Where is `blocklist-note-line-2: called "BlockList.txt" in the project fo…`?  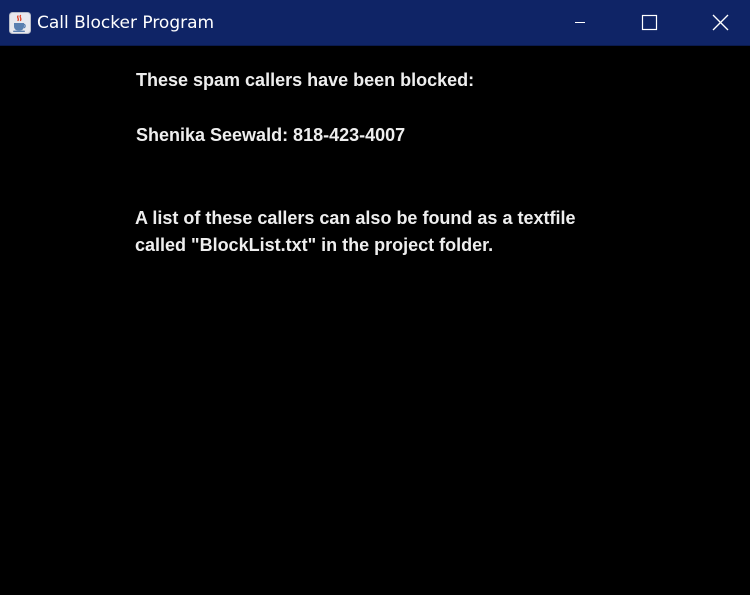
blocklist-note-line-2: called "BlockList.txt" in the project fo… is located at coordinates (314, 245).